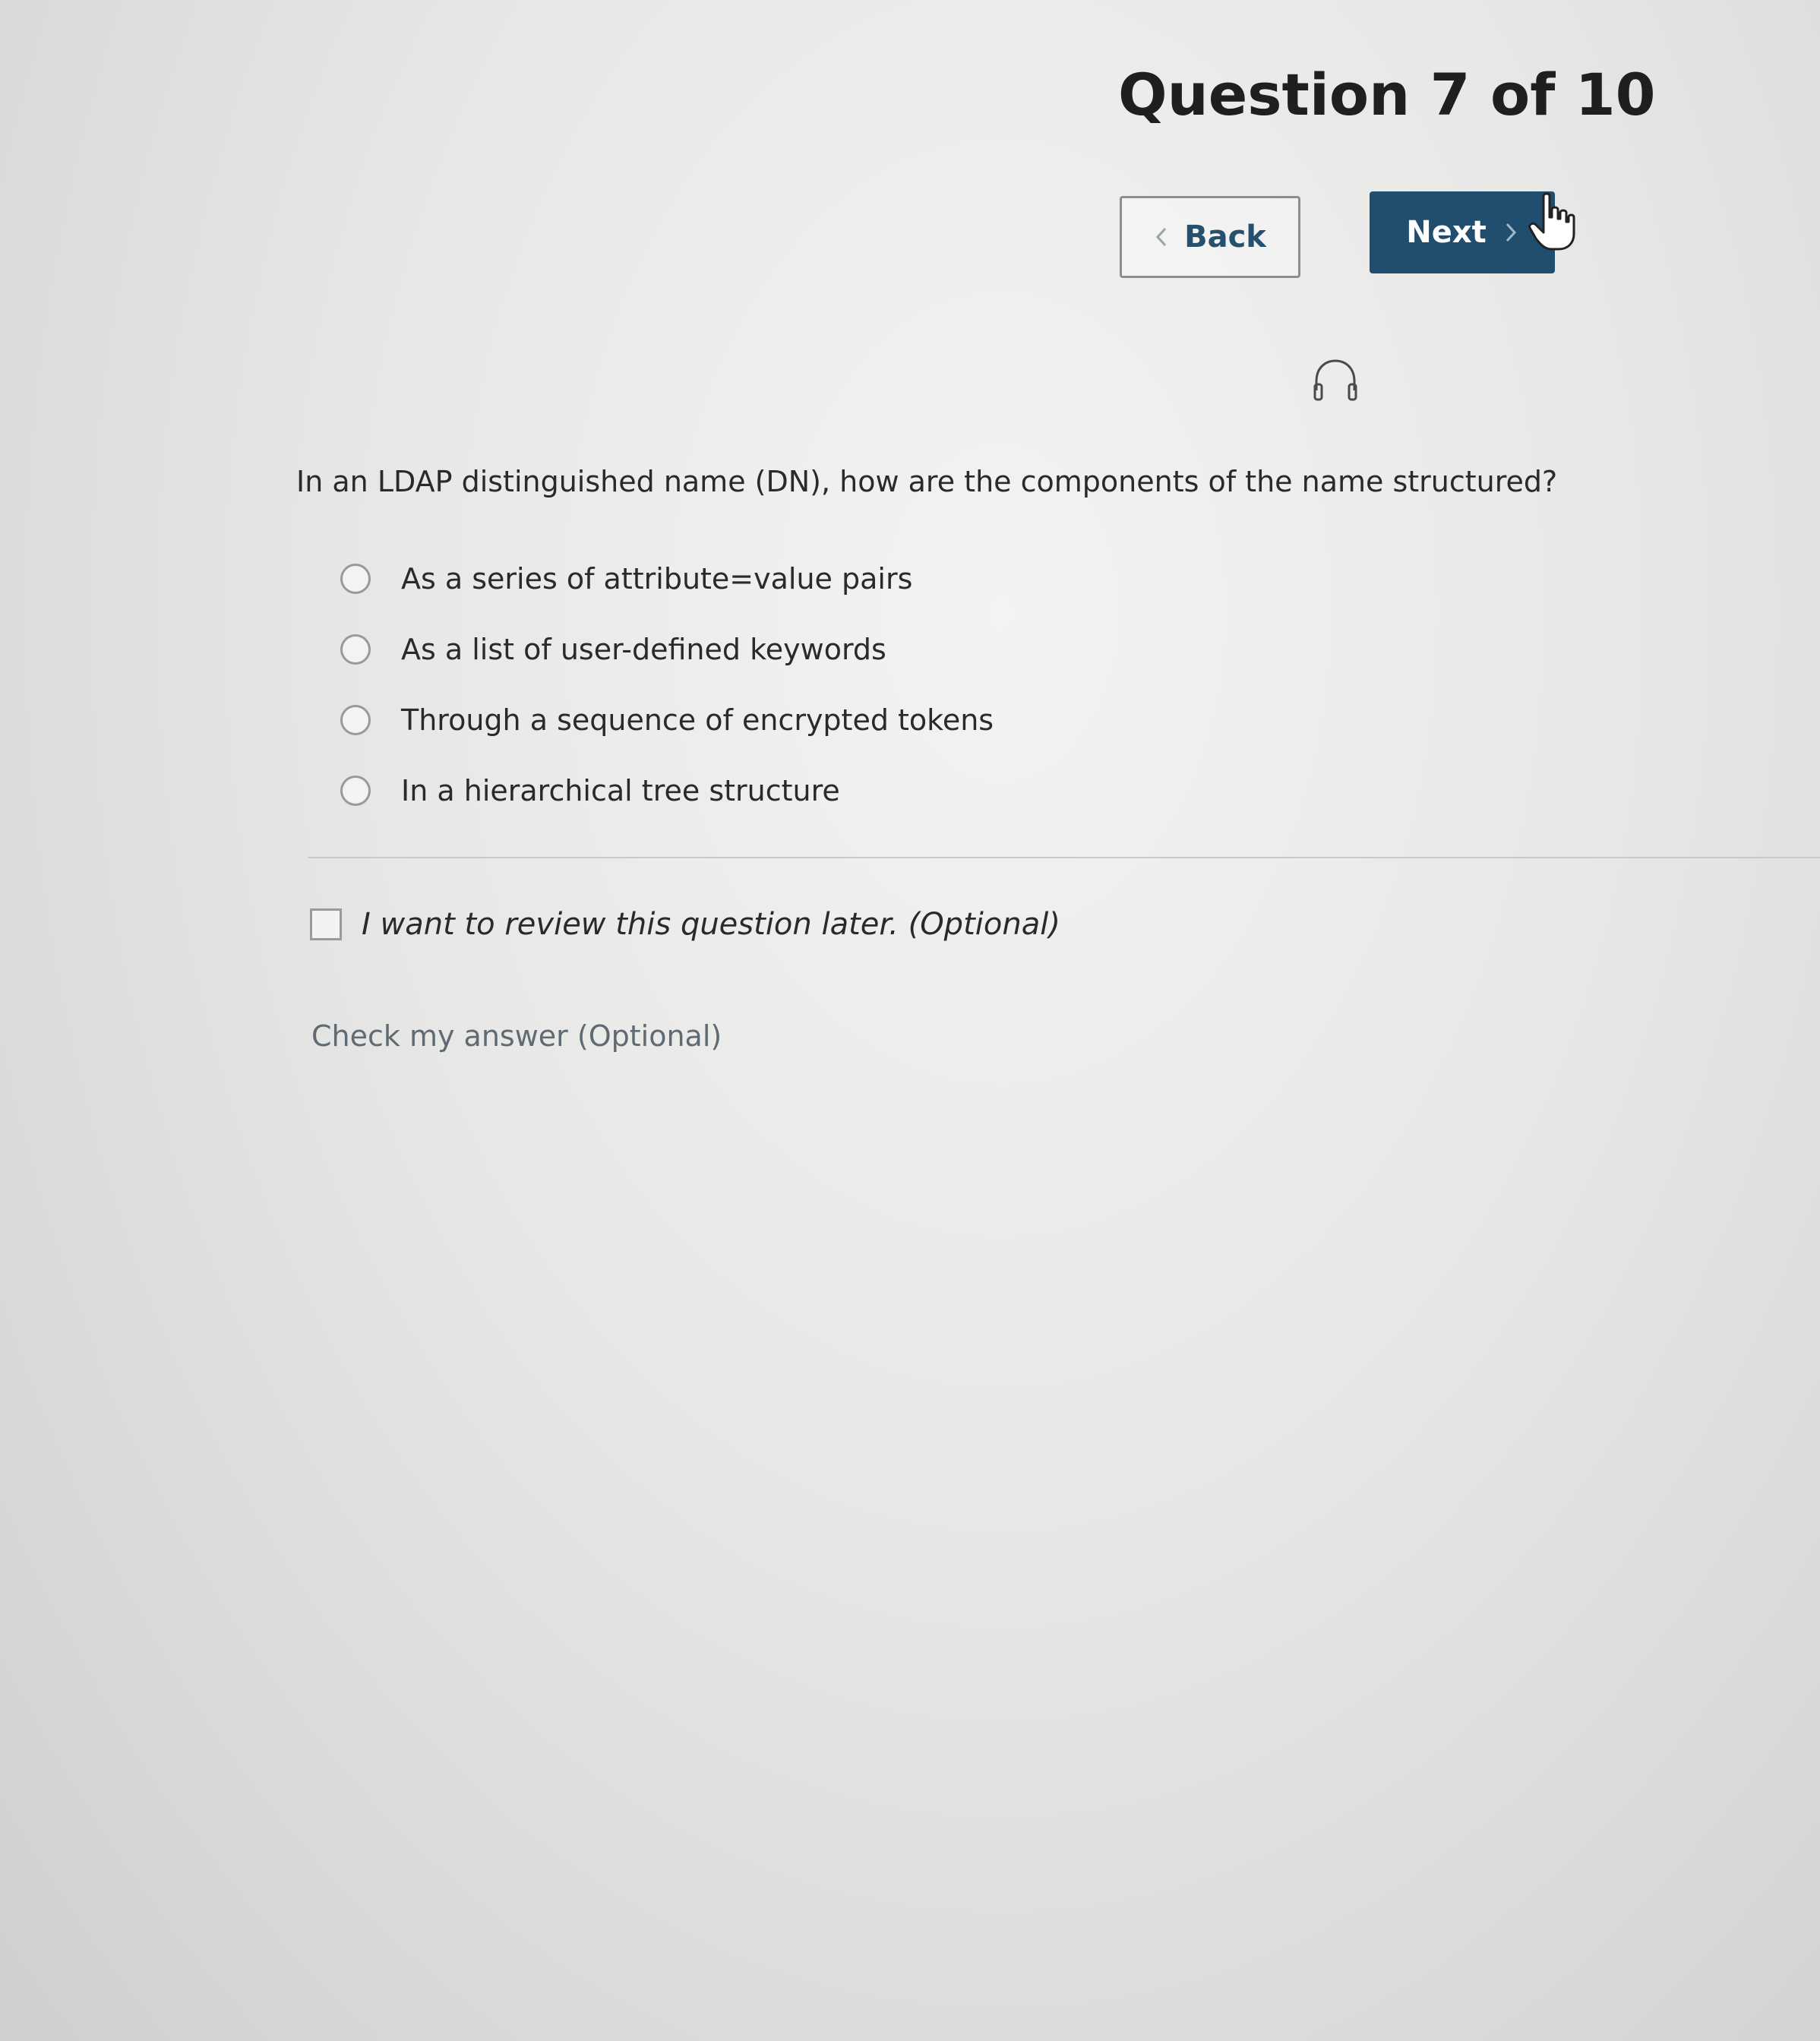 The height and width of the screenshot is (2041, 1820). I want to click on answer-option-3: Through a sequence of encrypted tokens, so click(667, 719).